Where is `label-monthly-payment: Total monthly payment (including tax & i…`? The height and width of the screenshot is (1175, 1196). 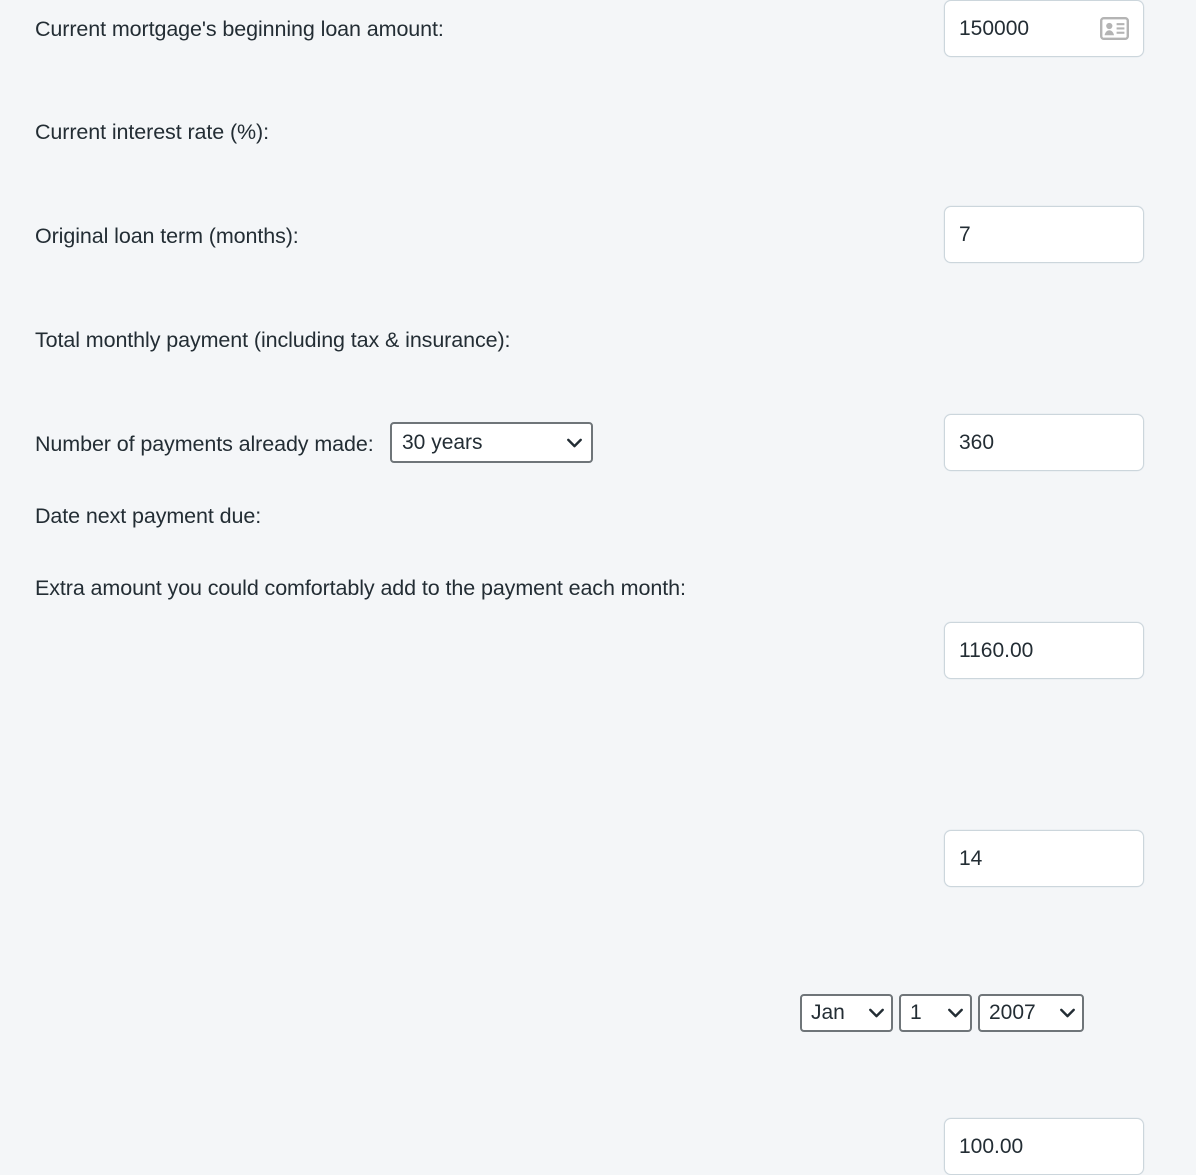
label-monthly-payment: Total monthly payment (including tax & i… is located at coordinates (273, 339).